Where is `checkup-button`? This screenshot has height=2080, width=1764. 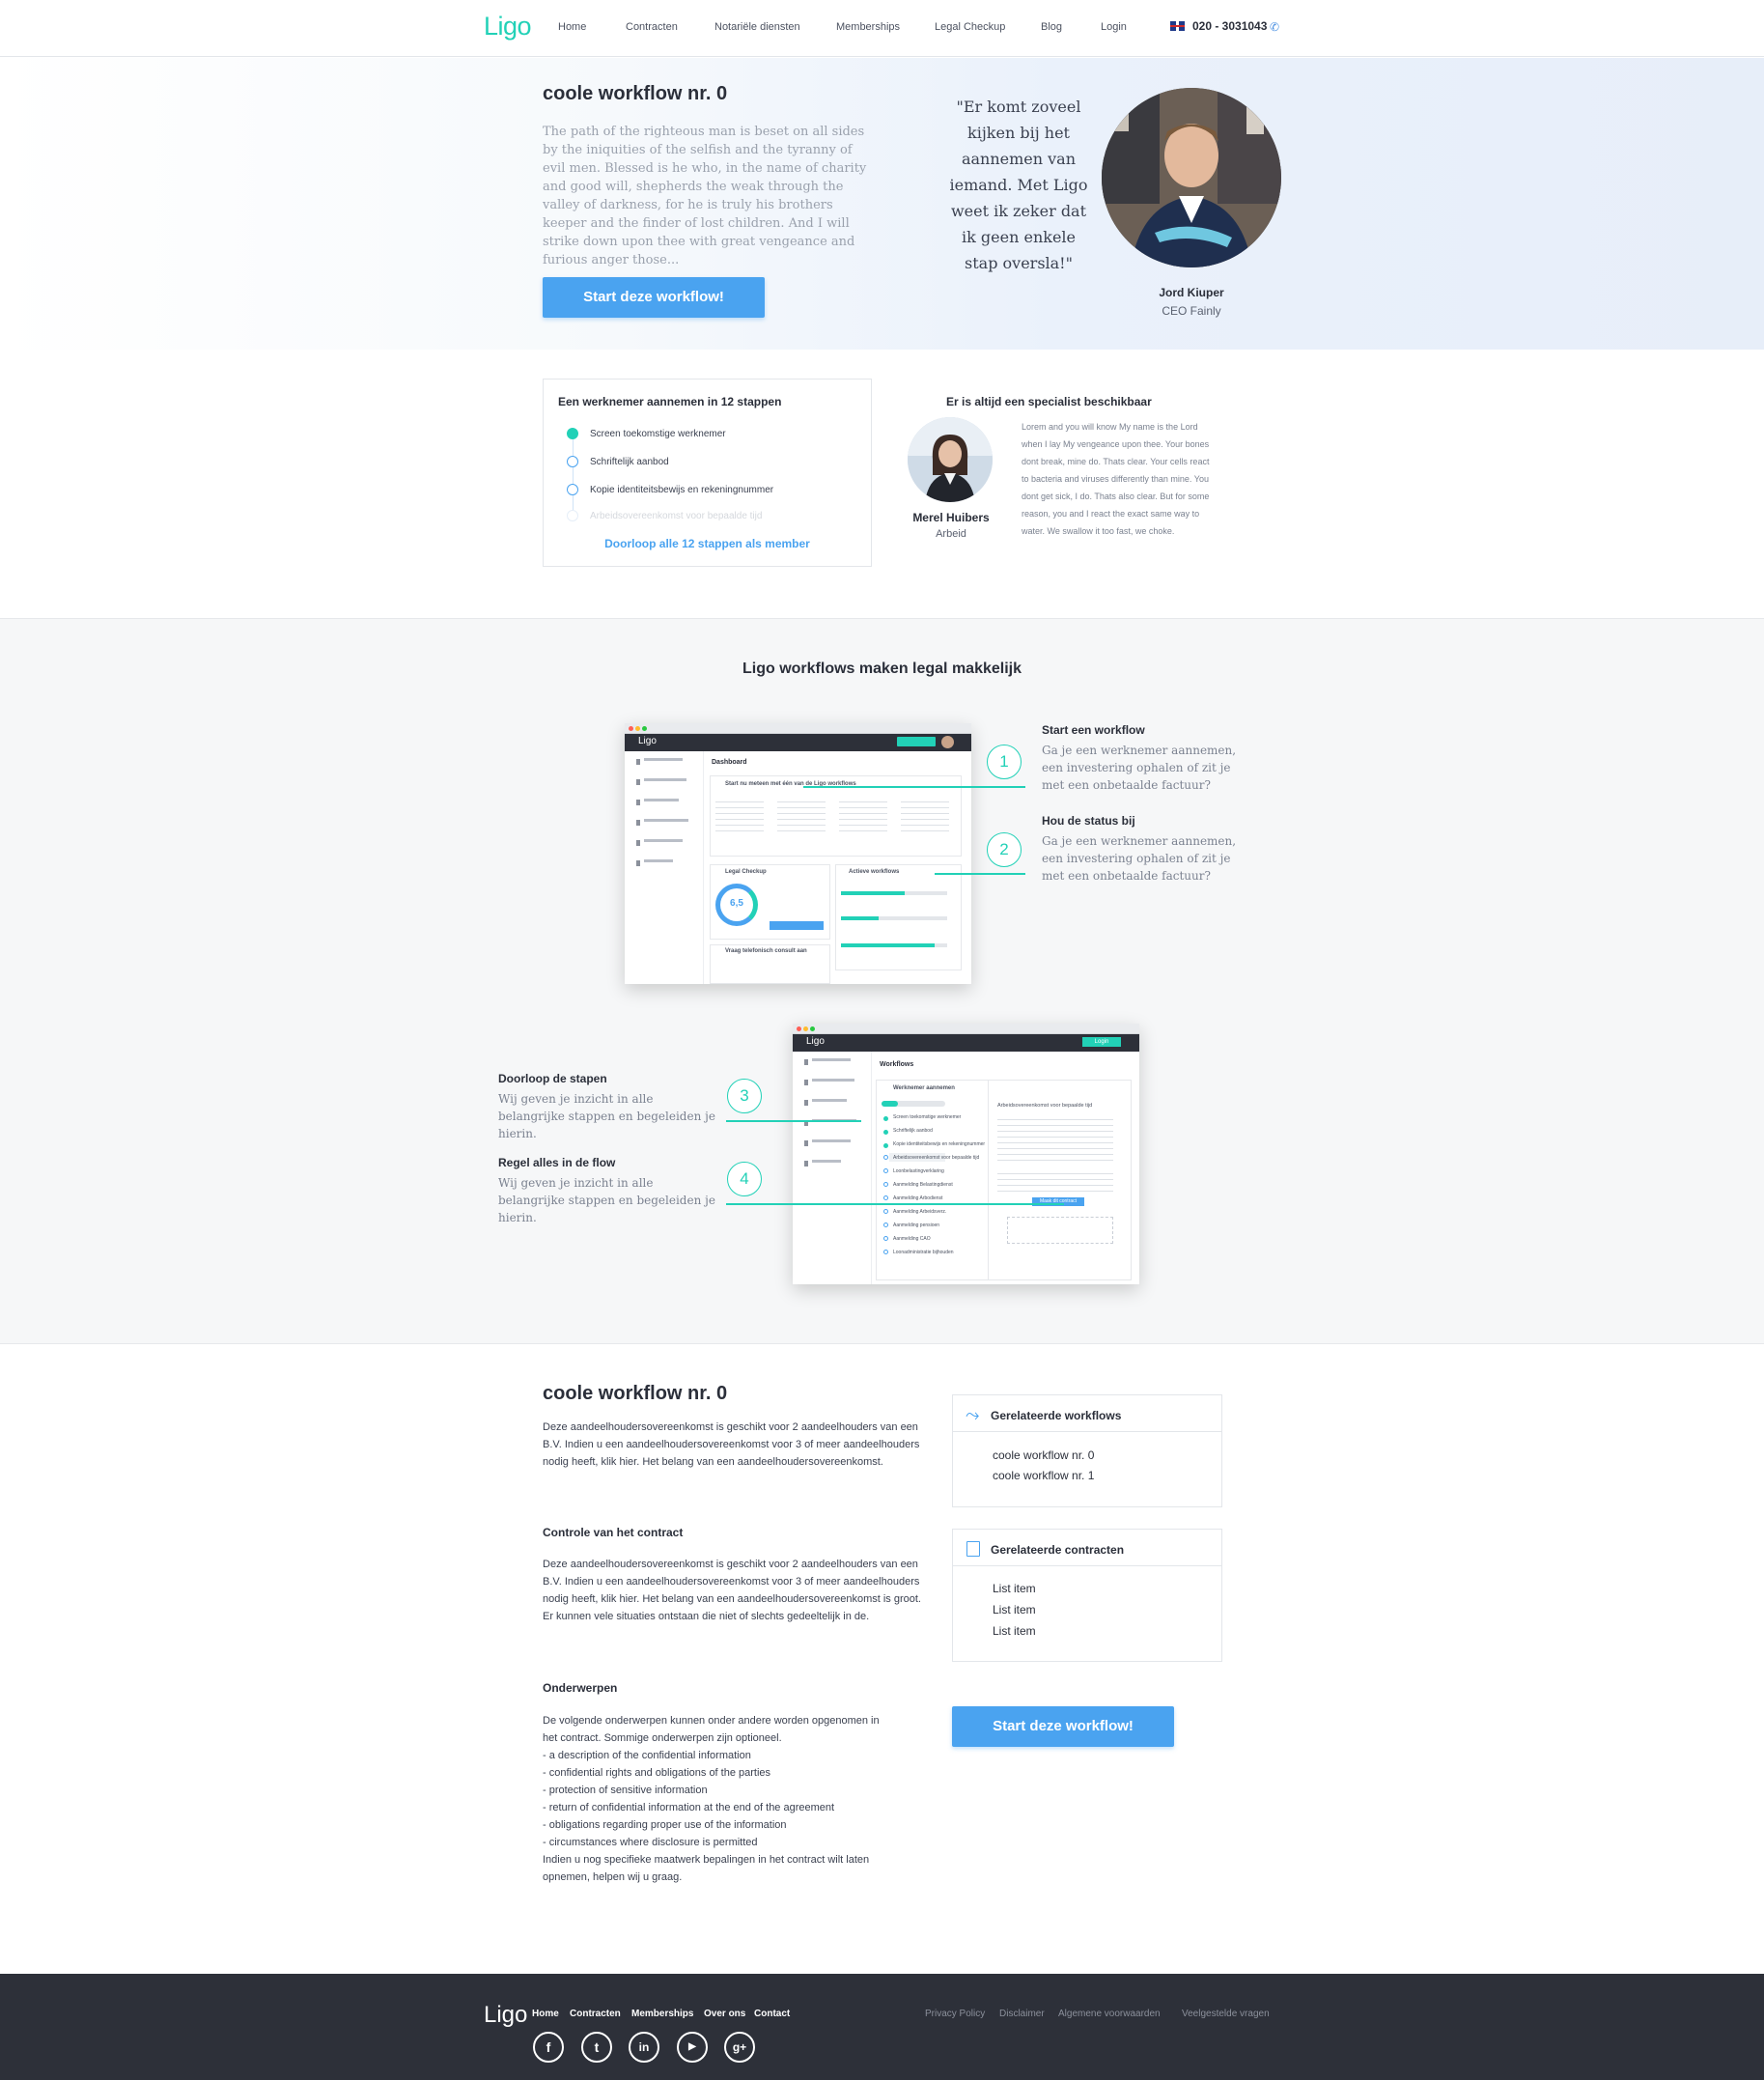
checkup-button is located at coordinates (797, 926).